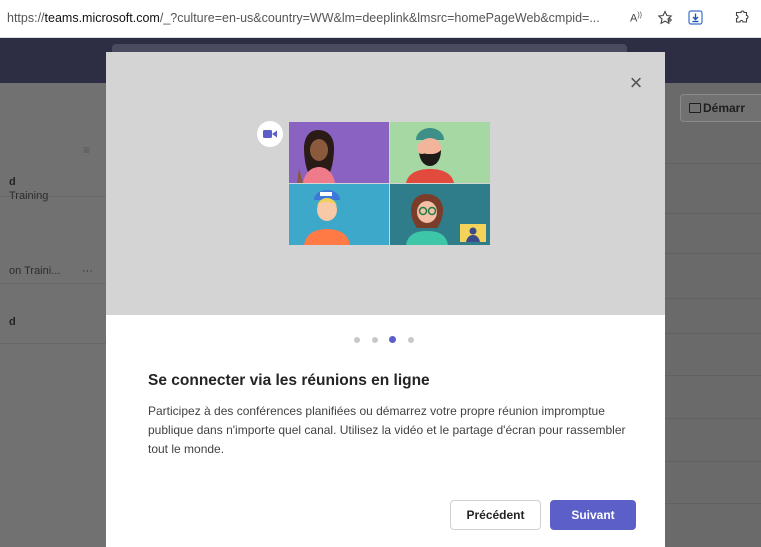 The height and width of the screenshot is (547, 761). Describe the element at coordinates (695, 17) in the screenshot. I see `download-icon` at that location.